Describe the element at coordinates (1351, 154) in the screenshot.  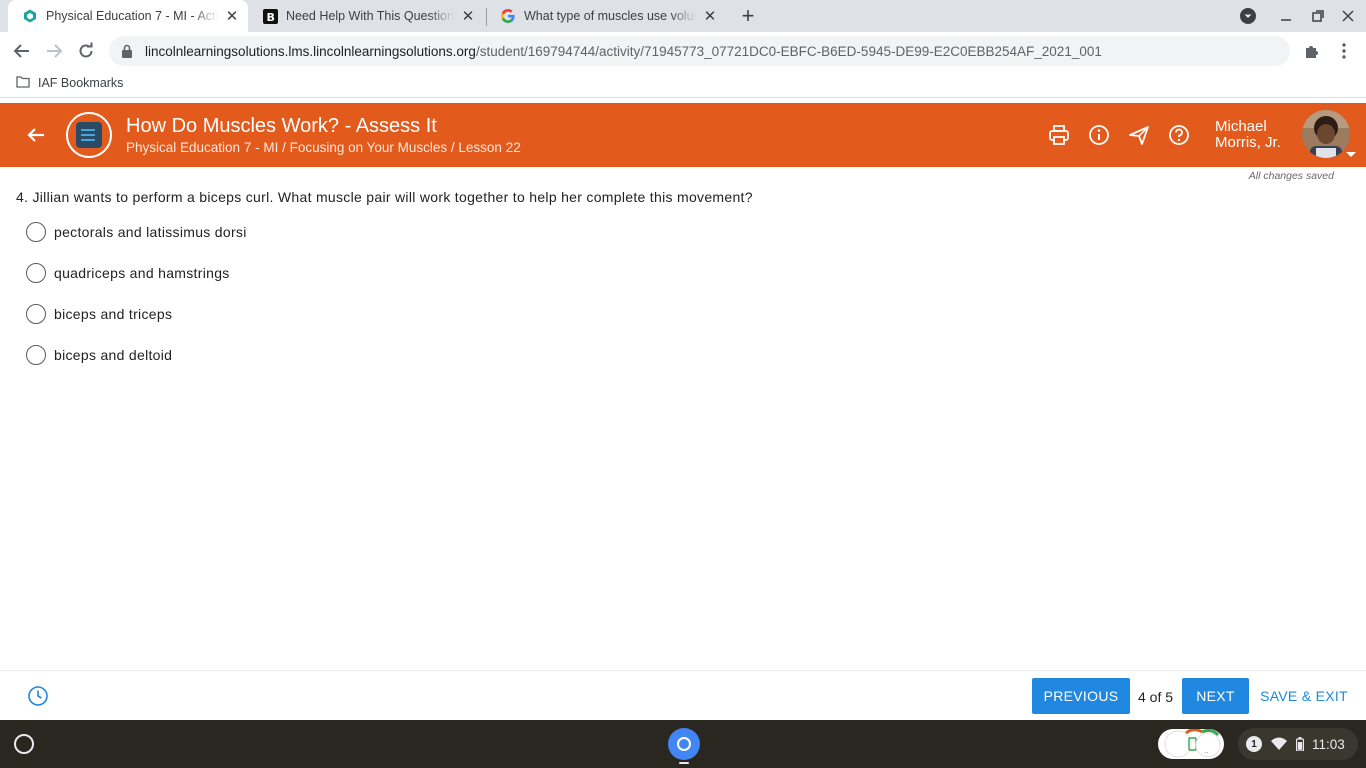
I see `chevron-down-icon` at that location.